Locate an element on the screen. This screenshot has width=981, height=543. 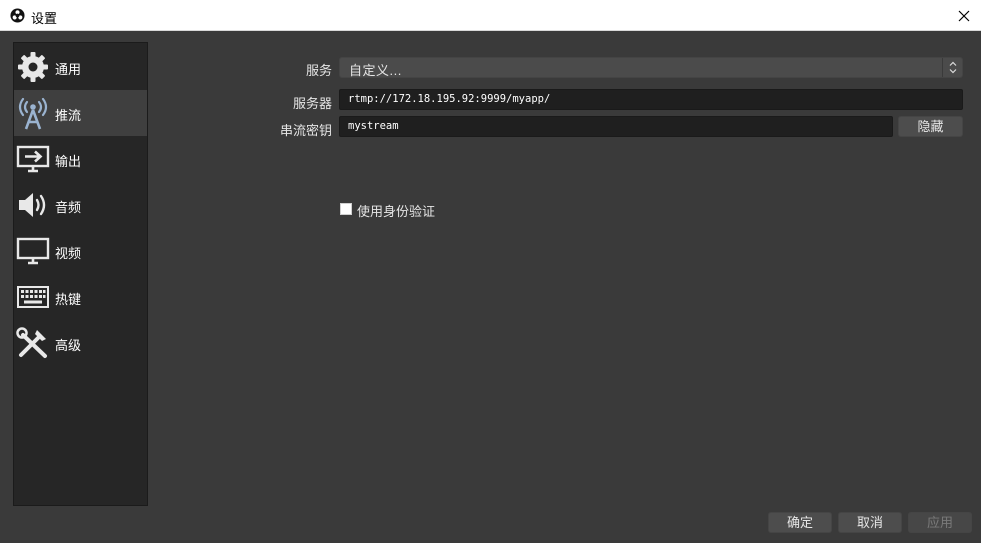
sidebar-item-video: 视频 is located at coordinates (80, 251).